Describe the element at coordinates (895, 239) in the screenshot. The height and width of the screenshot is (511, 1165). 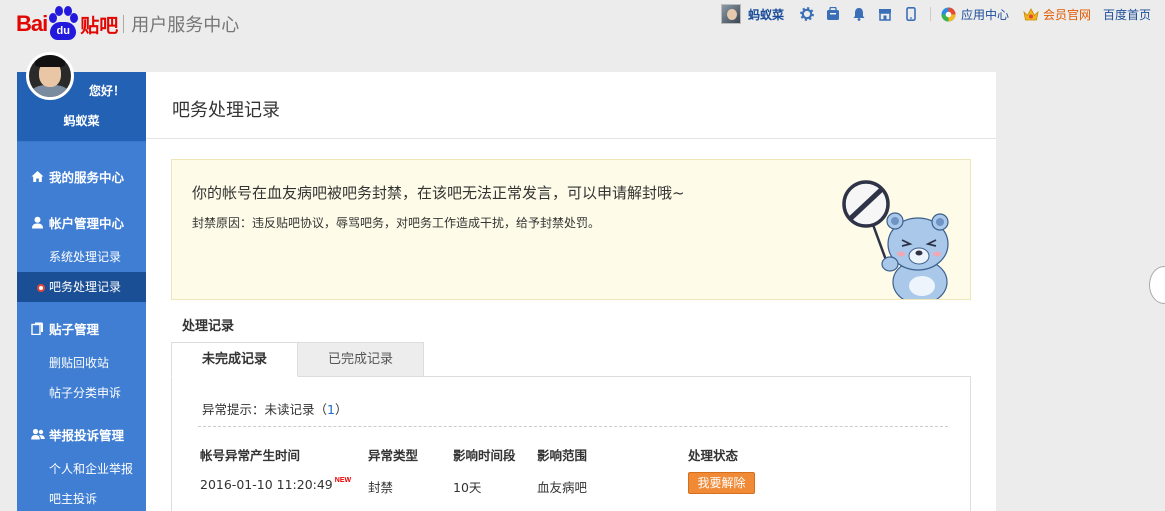
I see `bear-stop-sign-illustration` at that location.